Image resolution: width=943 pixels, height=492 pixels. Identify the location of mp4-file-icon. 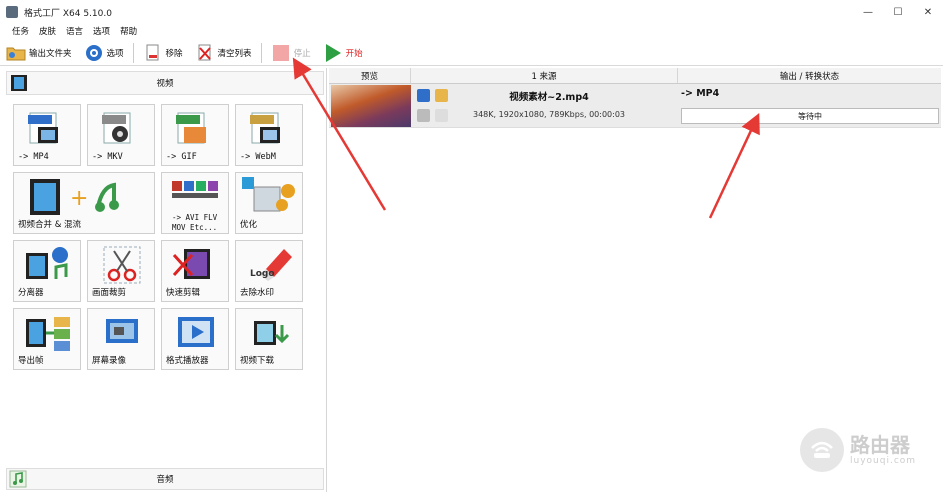
(43, 128).